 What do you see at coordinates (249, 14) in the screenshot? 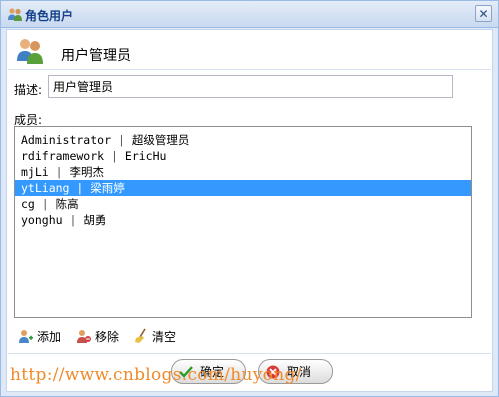
I see `title-bar: 角色用户 ✕` at bounding box center [249, 14].